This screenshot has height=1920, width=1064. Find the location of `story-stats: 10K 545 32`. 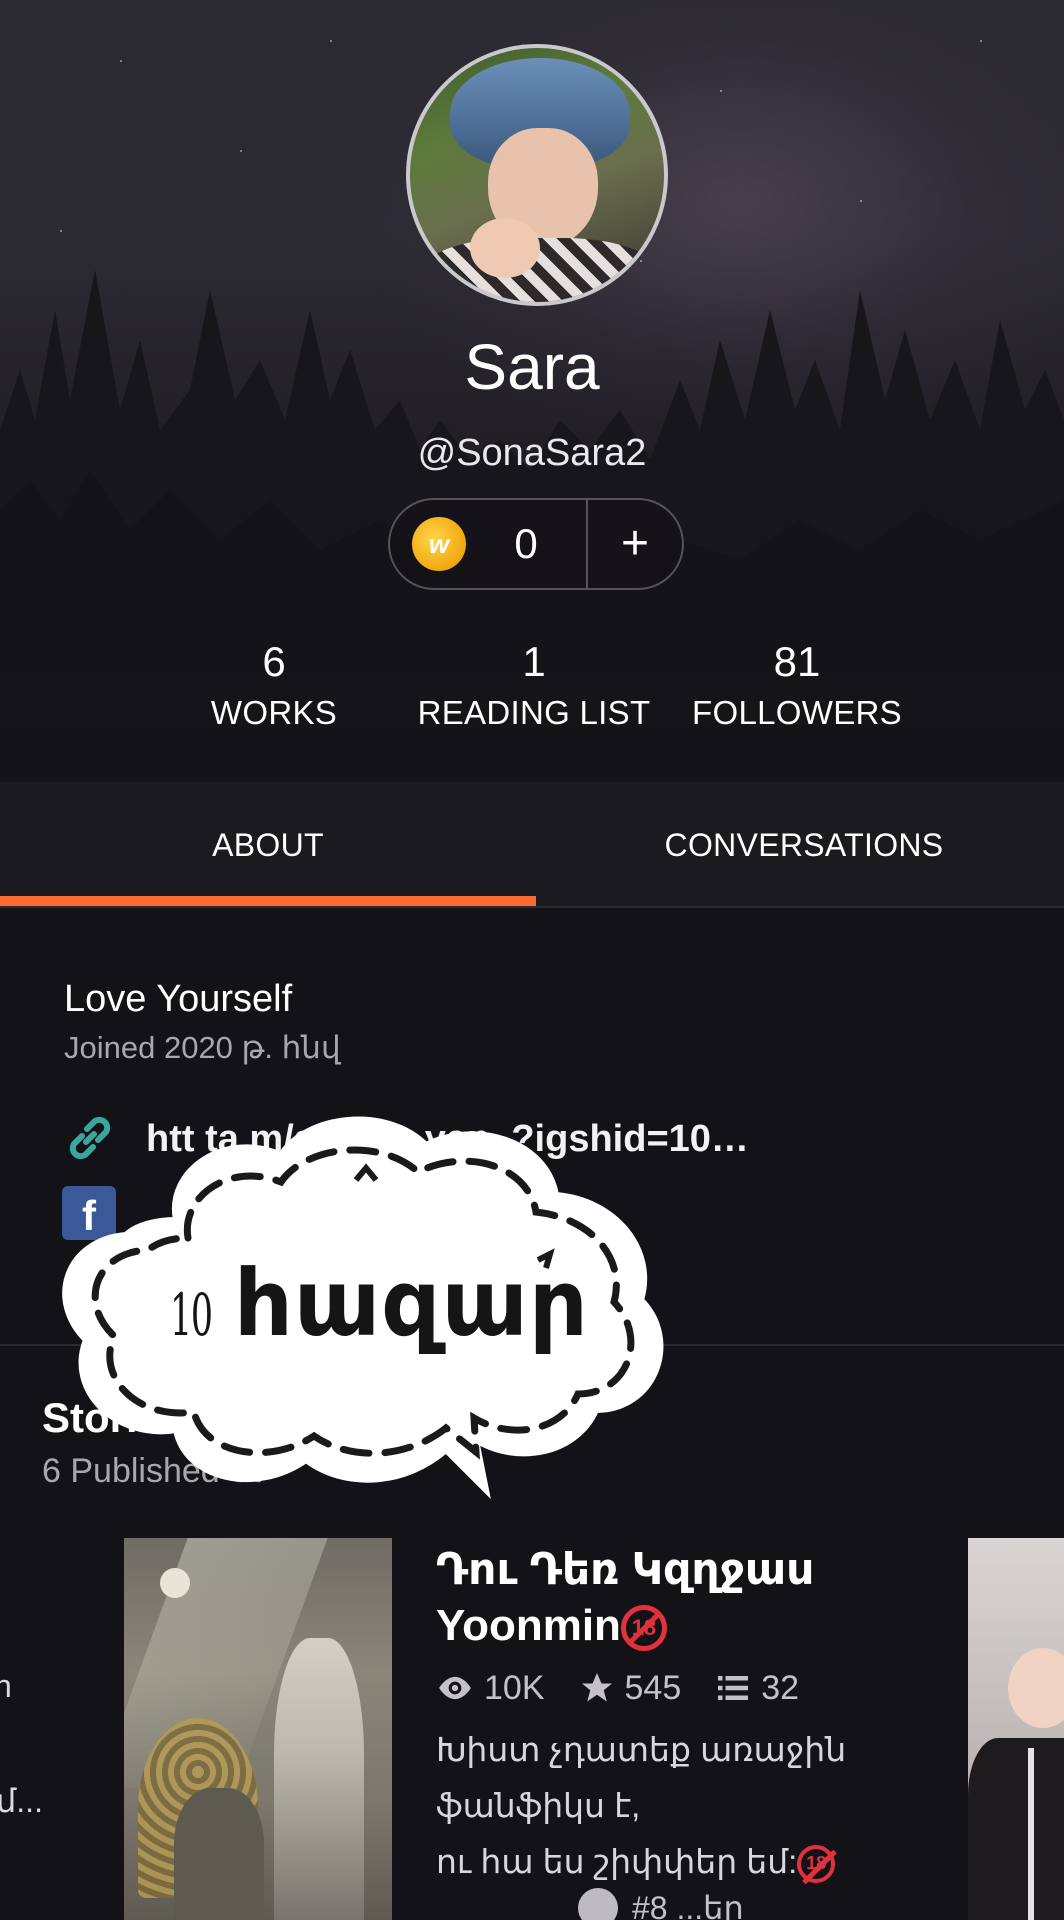

story-stats: 10K 545 32 is located at coordinates (634, 1688).